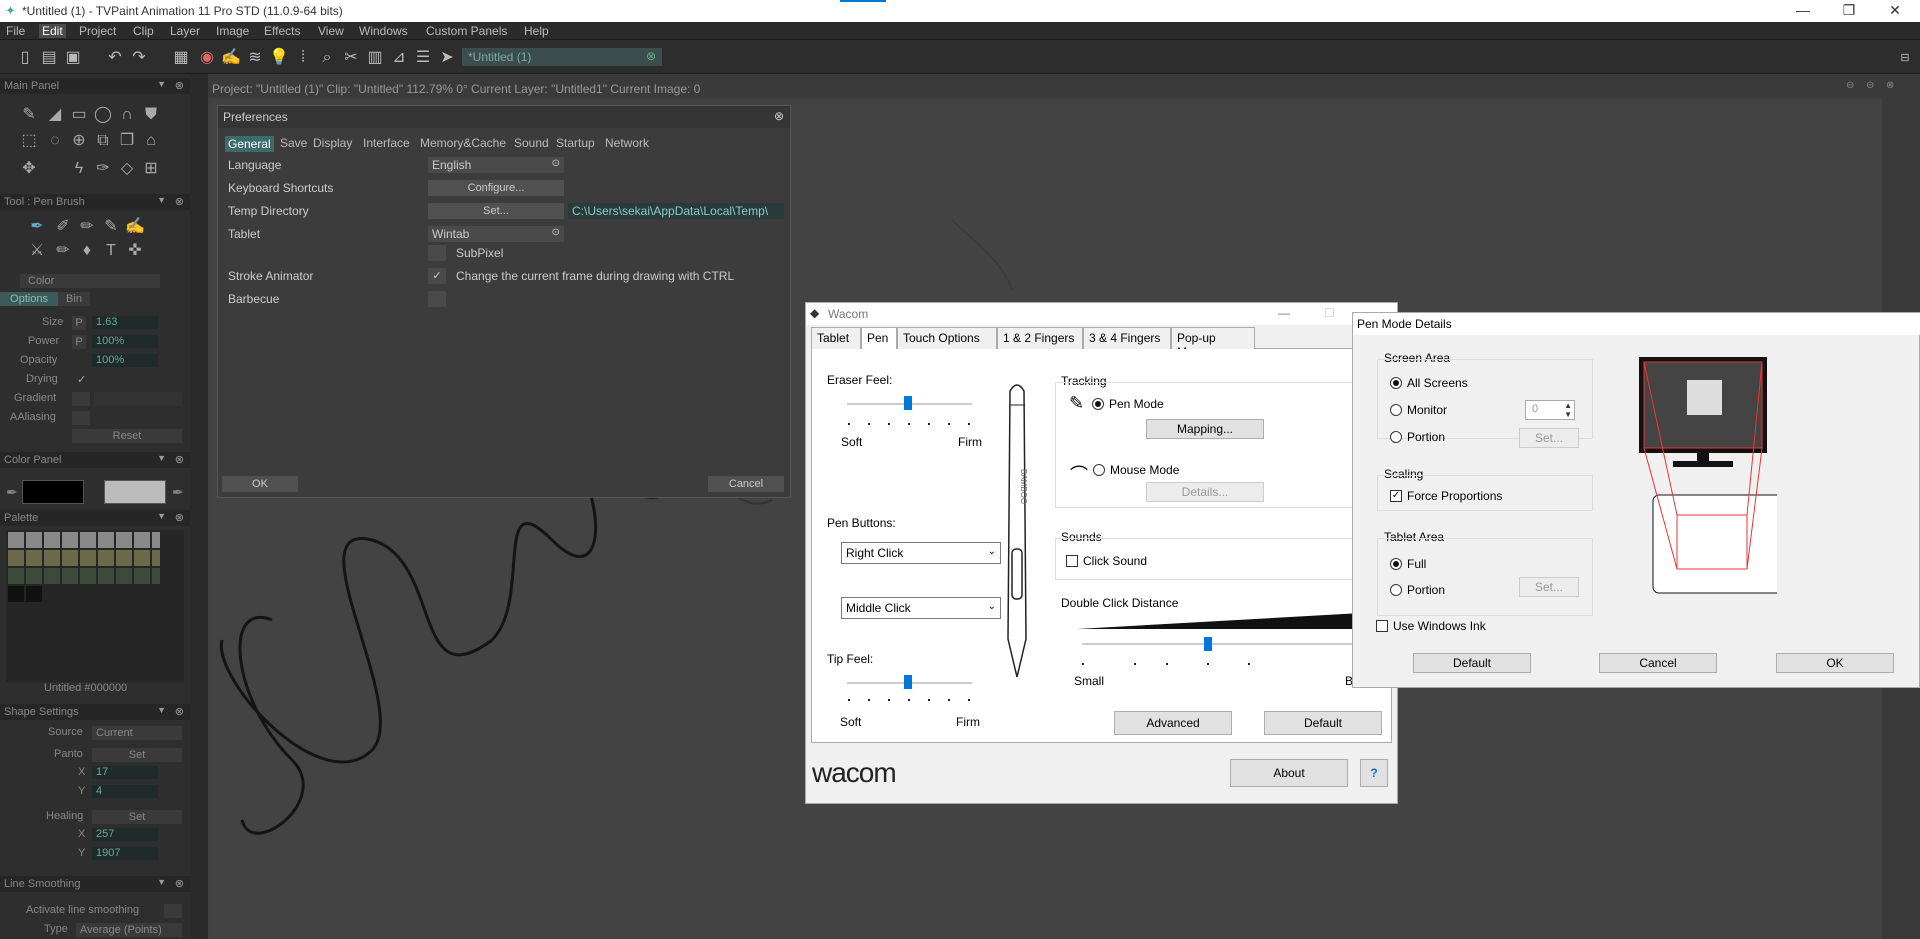  I want to click on pen-mode-radio, so click(1098, 404).